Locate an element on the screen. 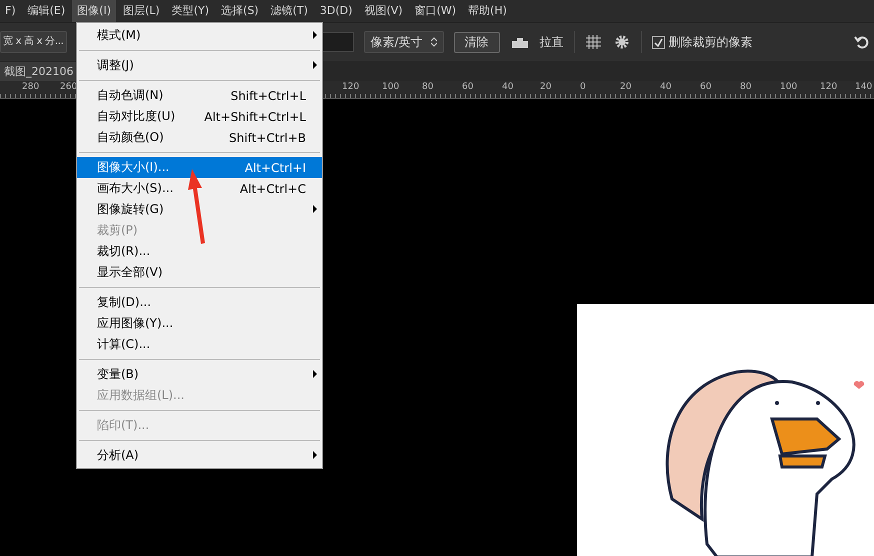 This screenshot has width=874, height=556. ruler-label: 260 is located at coordinates (69, 87).